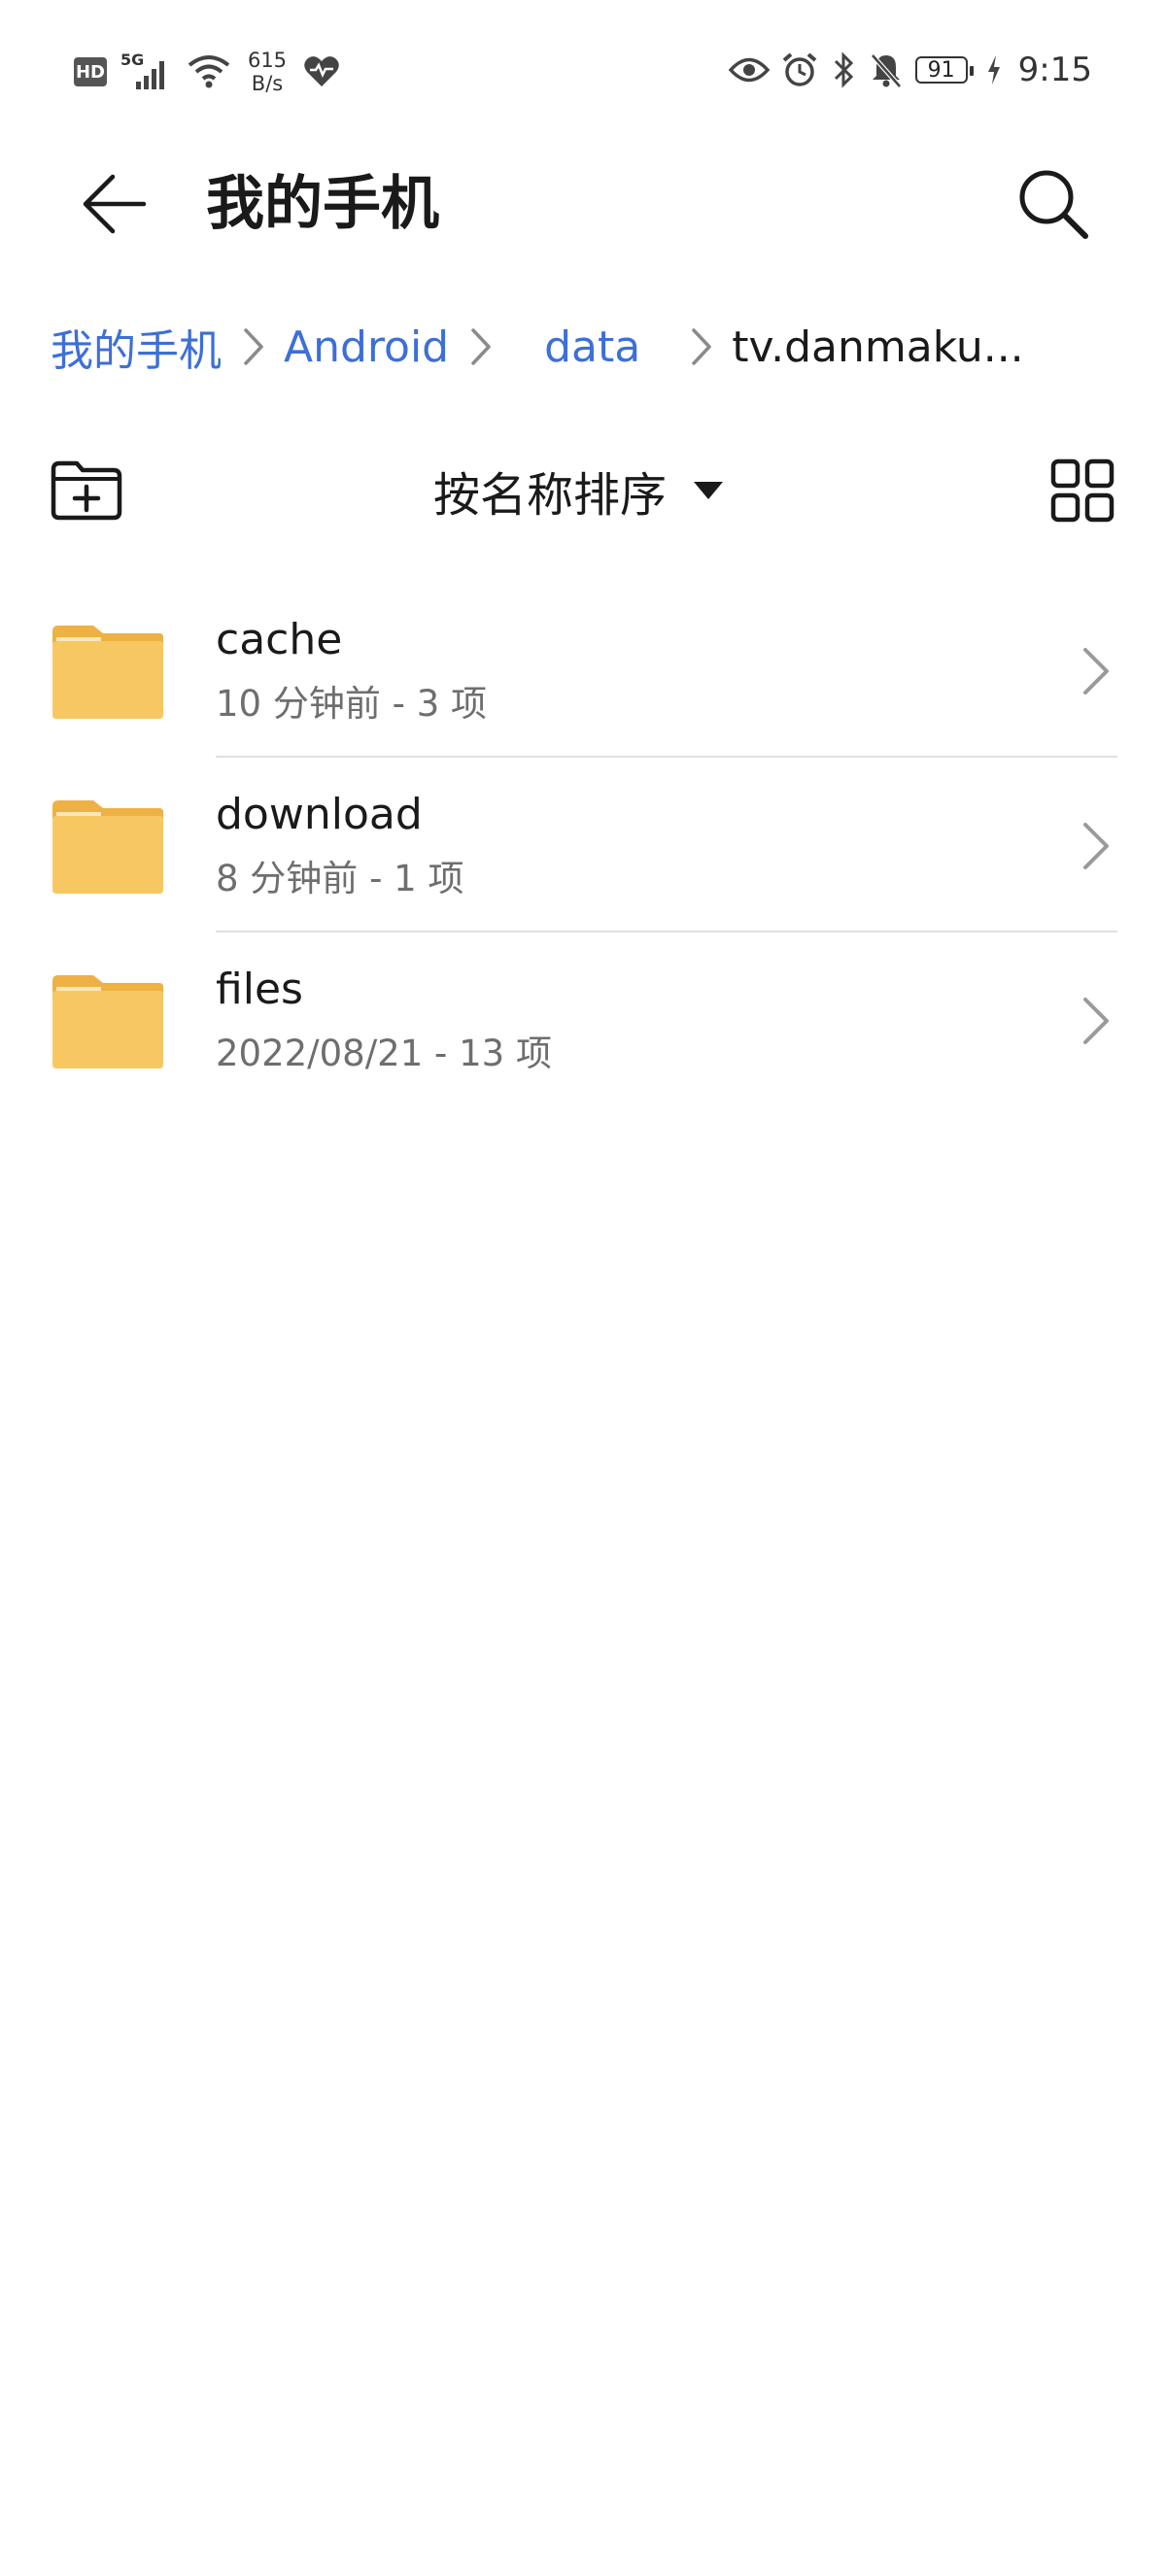 This screenshot has height=2576, width=1166. Describe the element at coordinates (366, 347) in the screenshot. I see `breadcrumb-item-android: Android` at that location.